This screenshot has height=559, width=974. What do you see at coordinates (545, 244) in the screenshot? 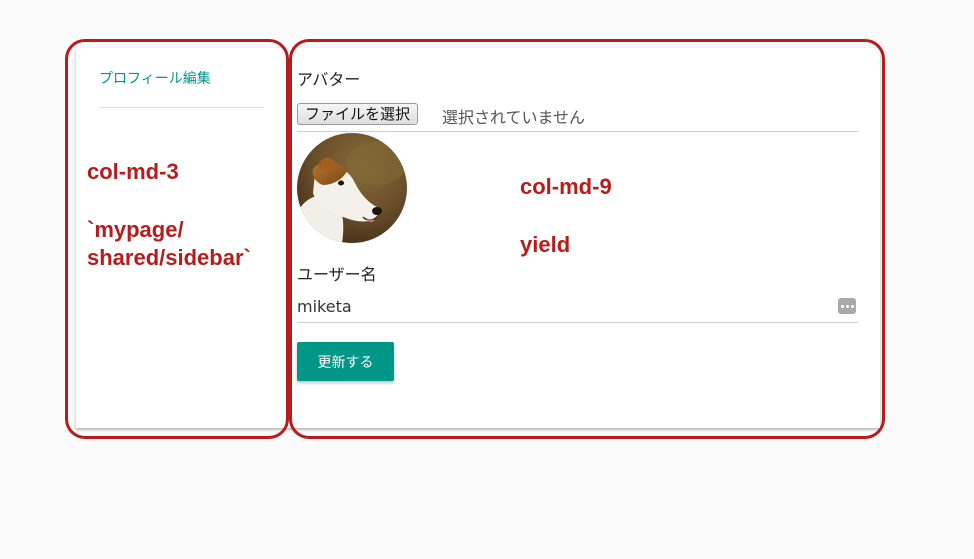
I see `annotation-yield: yield` at bounding box center [545, 244].